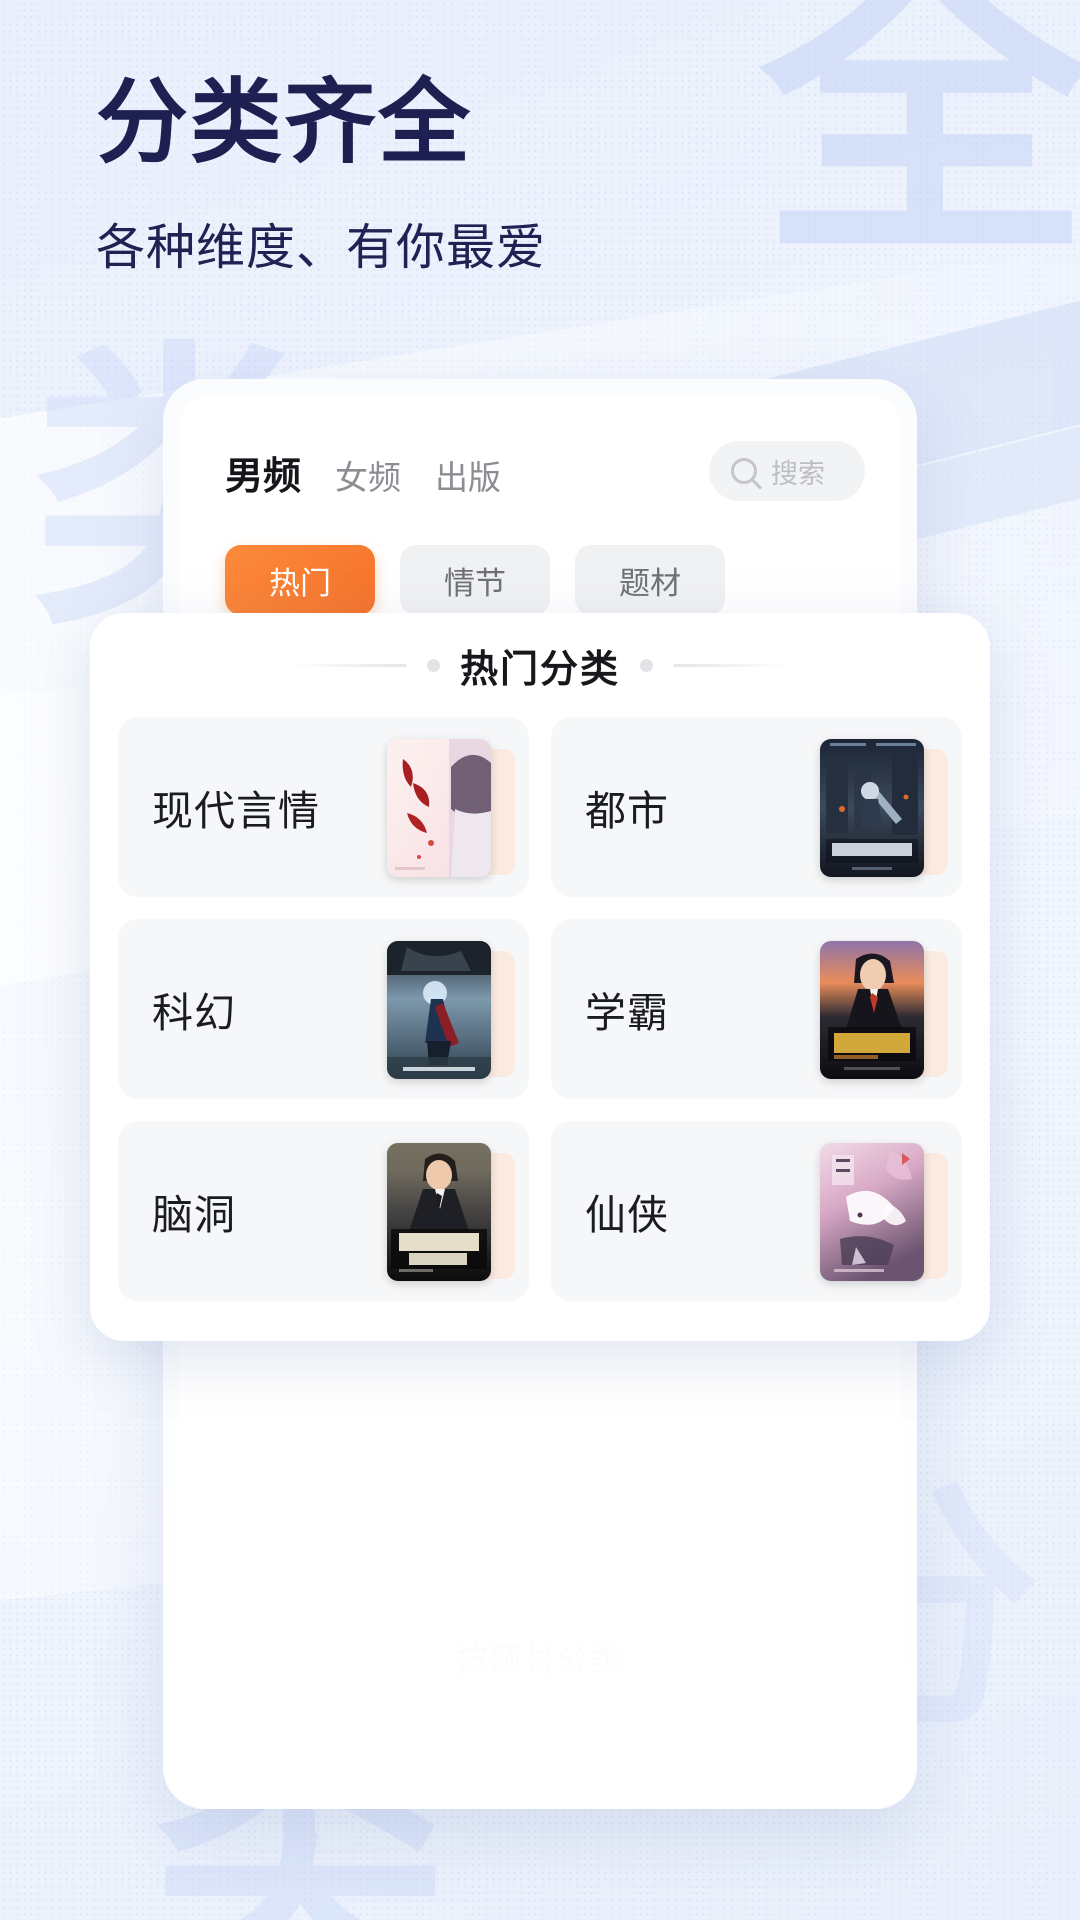 The height and width of the screenshot is (1920, 1080). What do you see at coordinates (627, 811) in the screenshot?
I see `category-label: 都市` at bounding box center [627, 811].